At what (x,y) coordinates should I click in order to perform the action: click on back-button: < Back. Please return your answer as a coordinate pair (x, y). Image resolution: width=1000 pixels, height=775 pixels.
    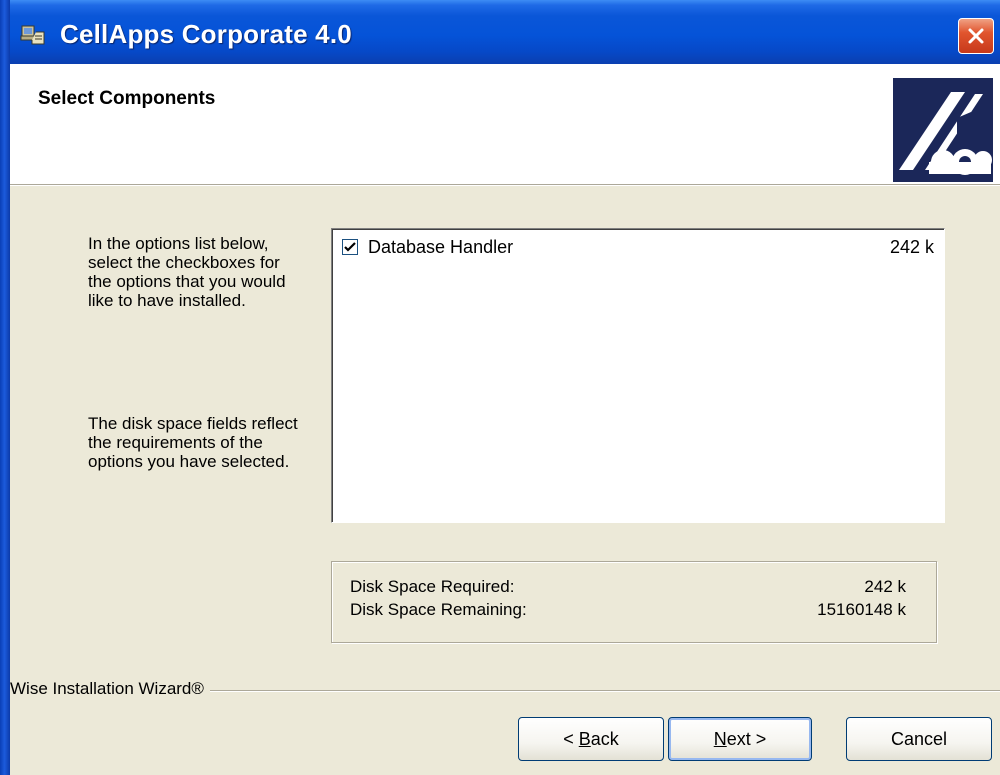
    Looking at the image, I should click on (591, 739).